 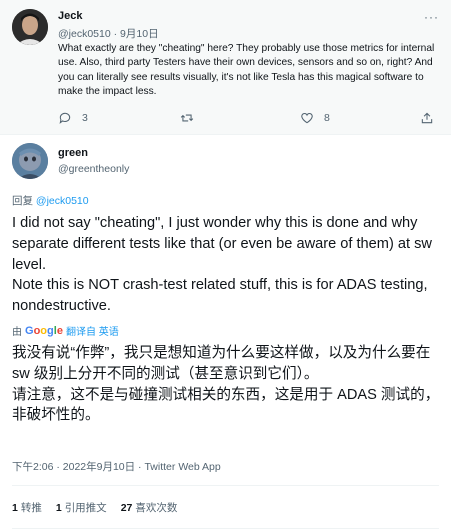 What do you see at coordinates (139, 34) in the screenshot?
I see `tweet-date: 9月10日` at bounding box center [139, 34].